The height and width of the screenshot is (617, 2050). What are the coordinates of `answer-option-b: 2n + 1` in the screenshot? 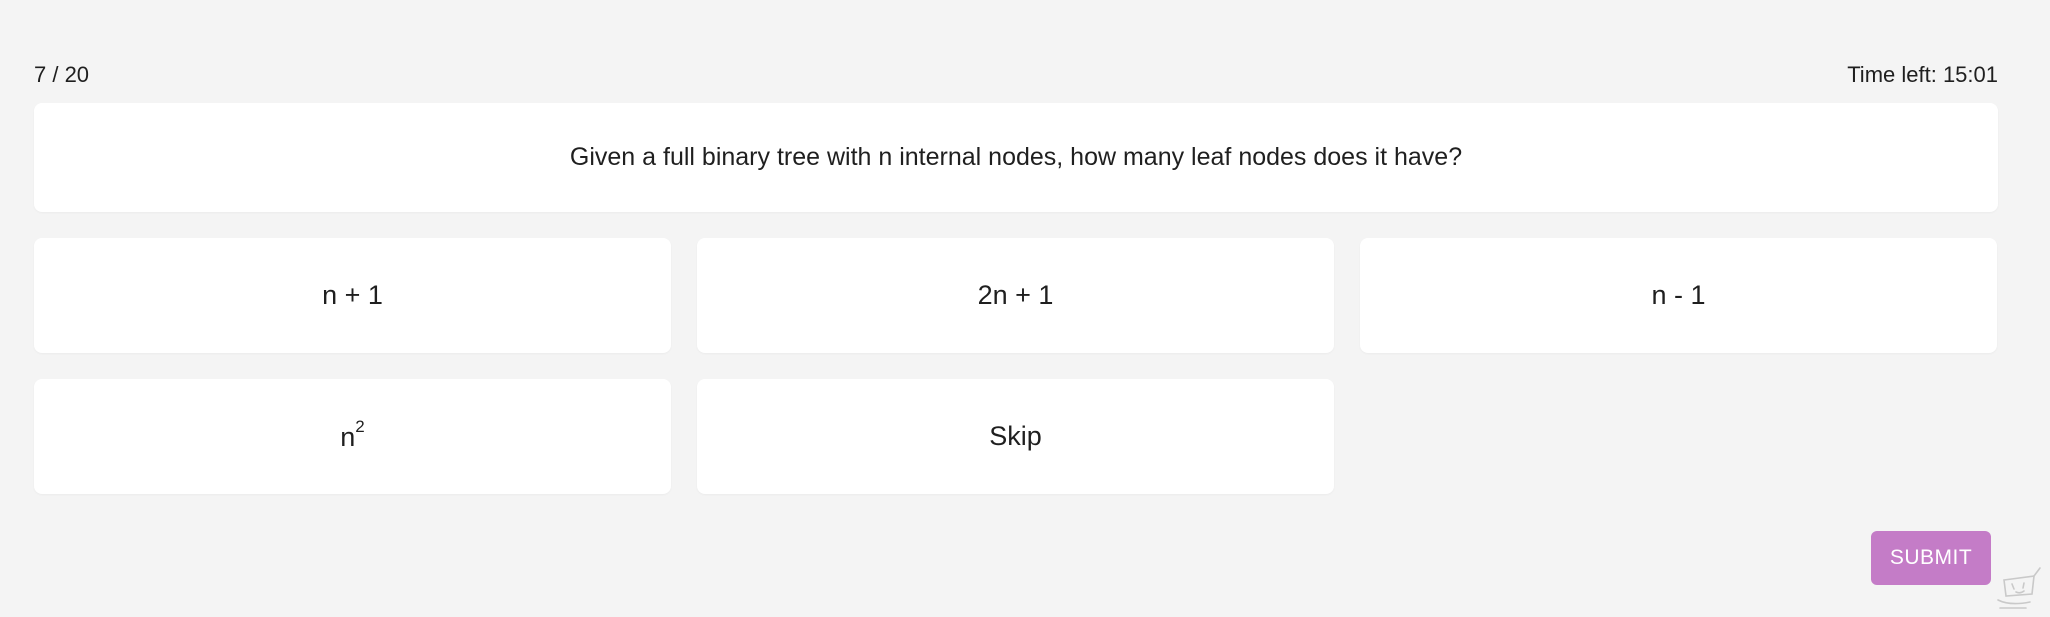 It's located at (1015, 295).